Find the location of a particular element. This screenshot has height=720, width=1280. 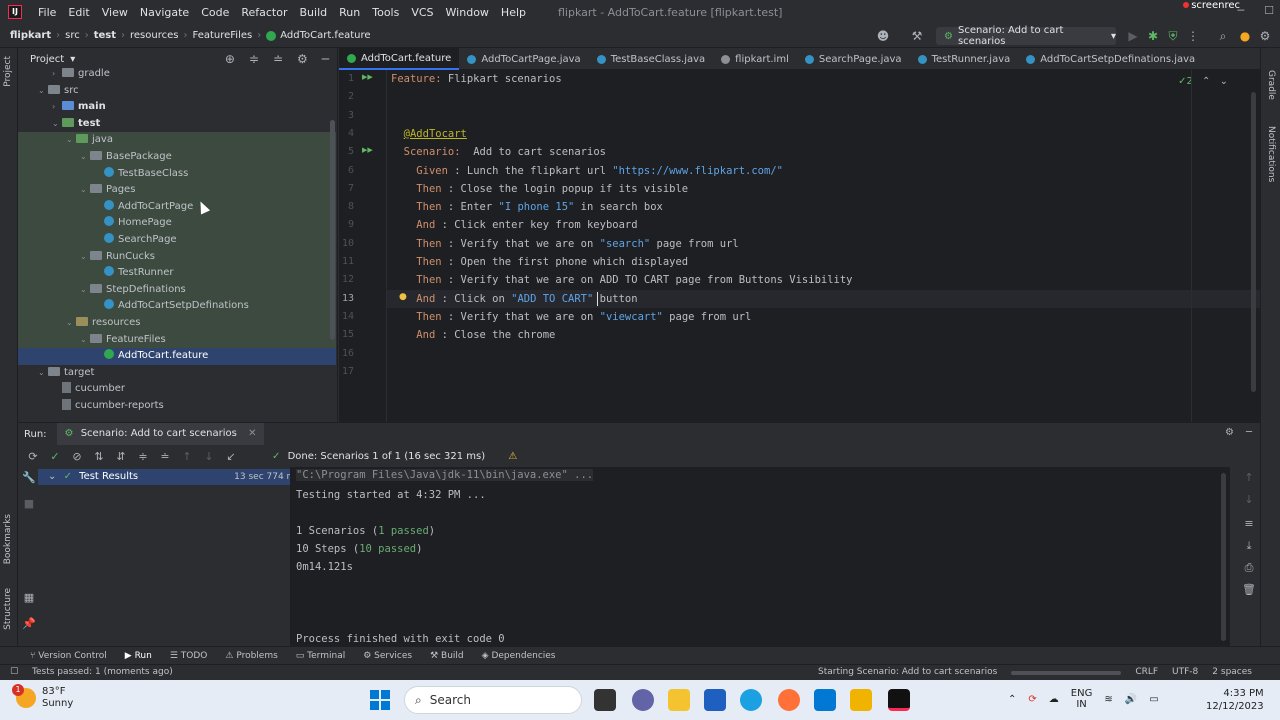

breadcrumb-item: FeatureFiles is located at coordinates (222, 35).